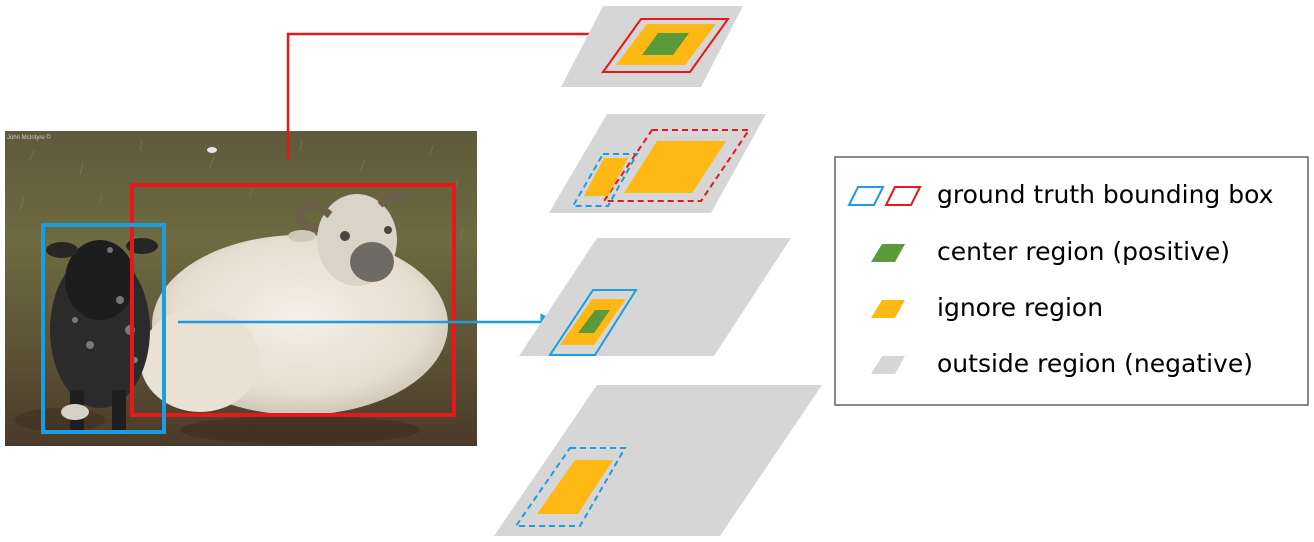 This screenshot has width=1314, height=542. I want to click on photo-watermark: John McIntyre ©, so click(29, 137).